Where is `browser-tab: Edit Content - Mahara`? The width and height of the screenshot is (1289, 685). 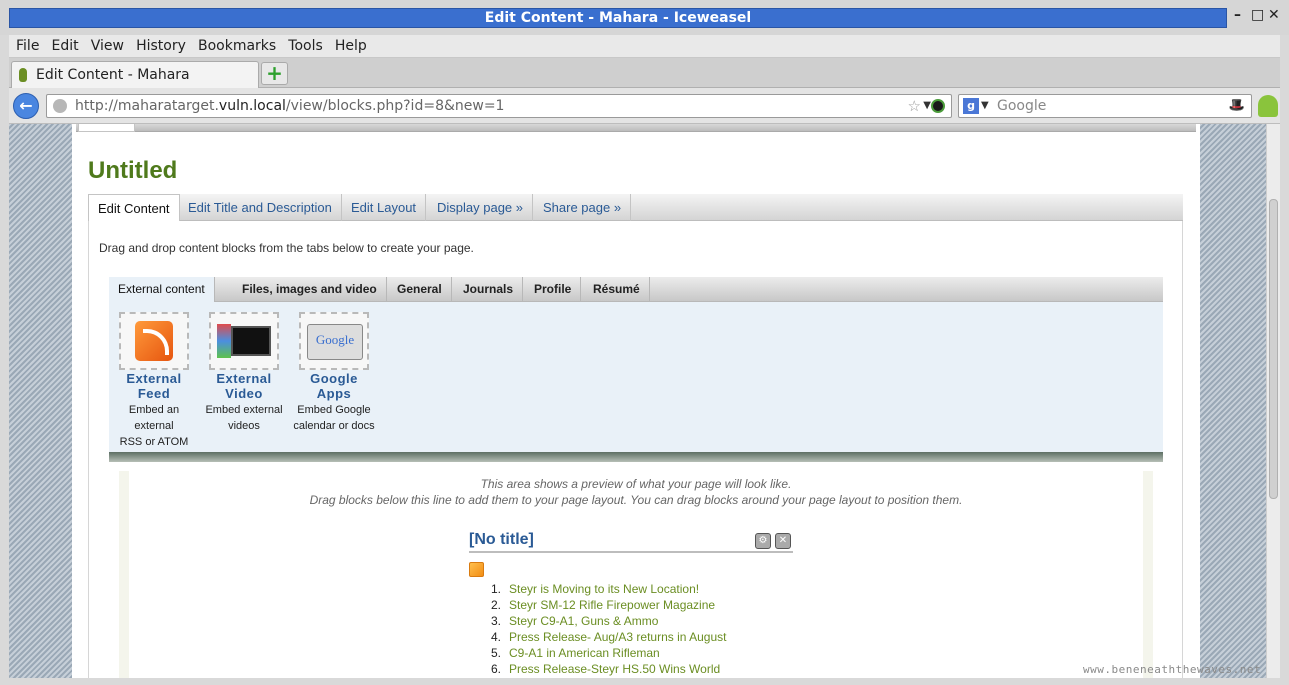 browser-tab: Edit Content - Mahara is located at coordinates (135, 74).